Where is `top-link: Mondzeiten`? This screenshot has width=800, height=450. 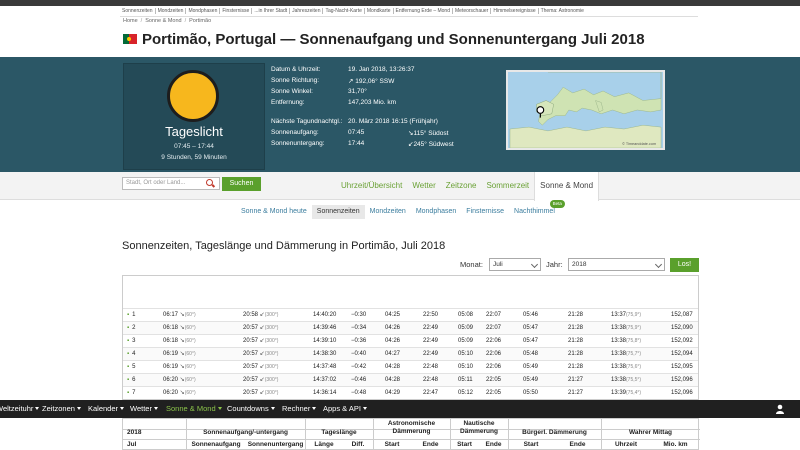
top-link: Mondzeiten is located at coordinates (171, 11).